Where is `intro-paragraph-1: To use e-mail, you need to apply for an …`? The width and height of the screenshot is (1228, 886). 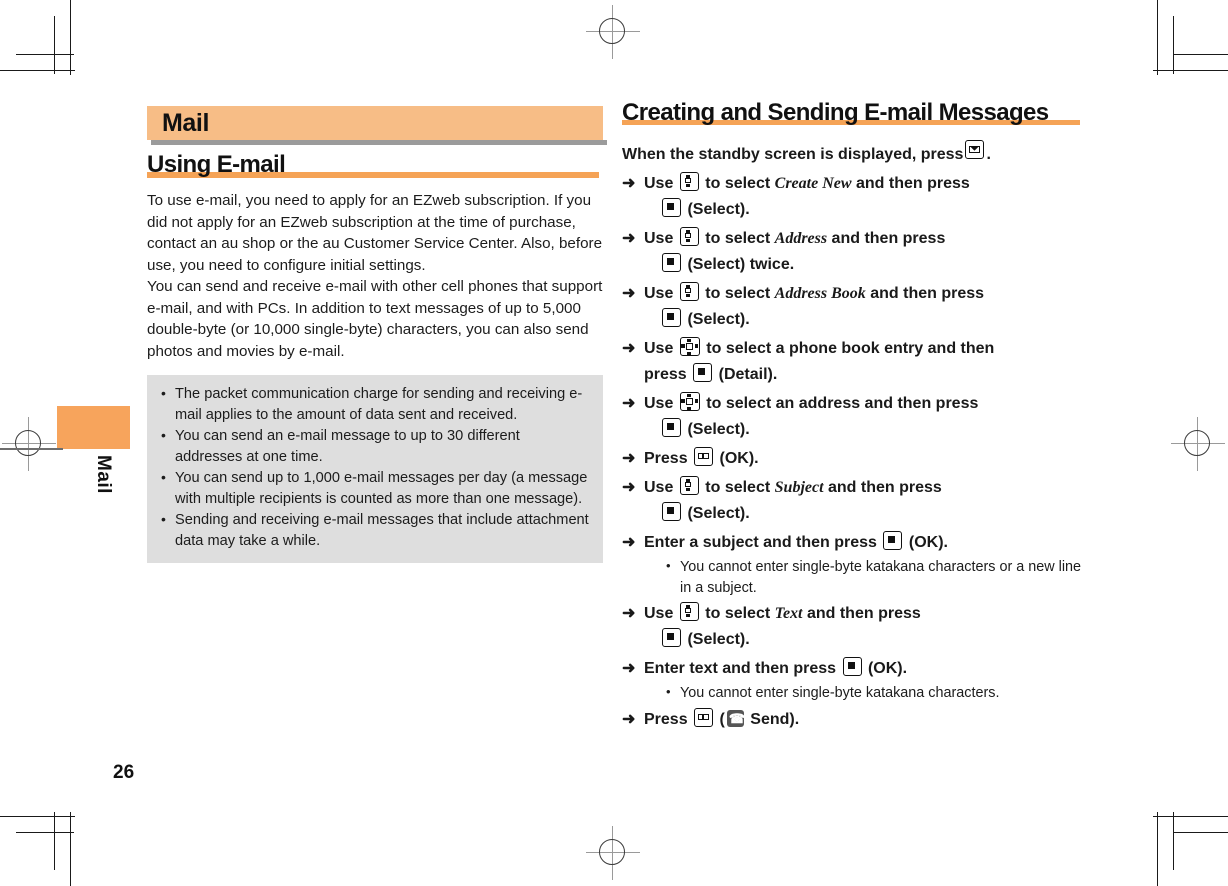
intro-paragraph-1: To use e-mail, you need to apply for an … is located at coordinates (375, 233).